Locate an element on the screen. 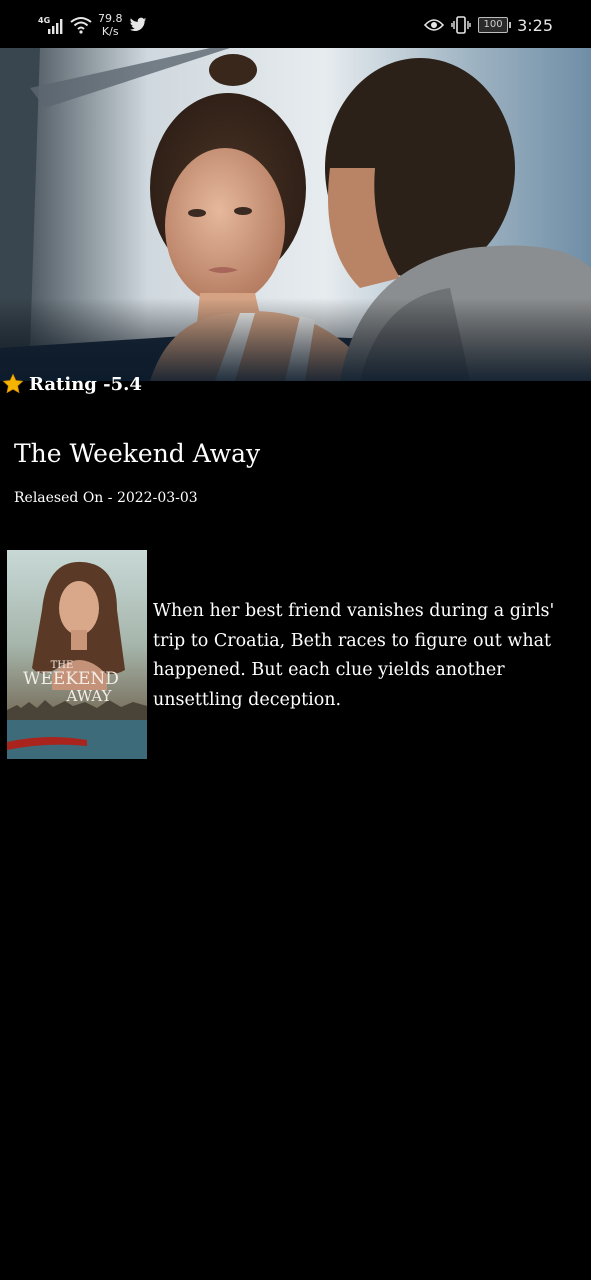  battery-icon: 100 is located at coordinates (495, 25).